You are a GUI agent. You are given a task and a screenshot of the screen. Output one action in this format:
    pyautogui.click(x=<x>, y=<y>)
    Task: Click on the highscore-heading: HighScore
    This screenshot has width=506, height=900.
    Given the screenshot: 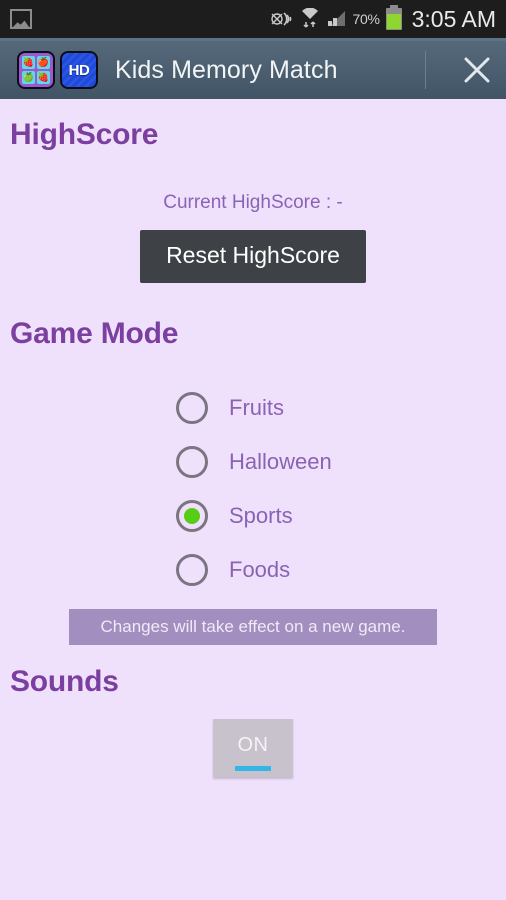 What is the action you would take?
    pyautogui.click(x=84, y=134)
    